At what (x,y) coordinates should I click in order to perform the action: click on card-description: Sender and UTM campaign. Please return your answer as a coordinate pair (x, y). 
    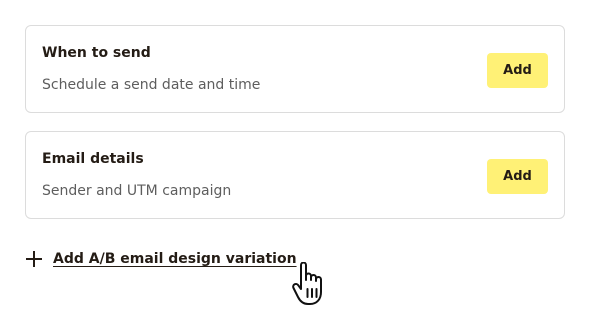
    Looking at the image, I should click on (137, 191).